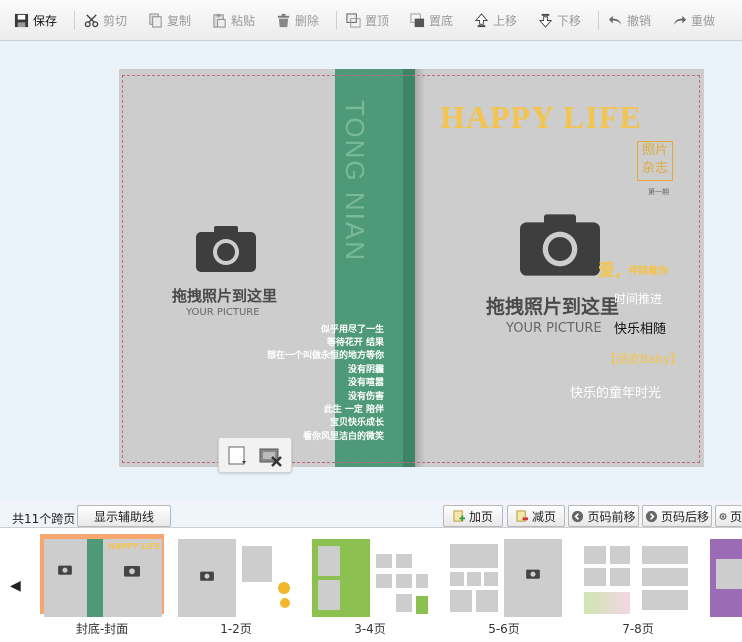  I want to click on thumbnail-label: 1-2页, so click(236, 629).